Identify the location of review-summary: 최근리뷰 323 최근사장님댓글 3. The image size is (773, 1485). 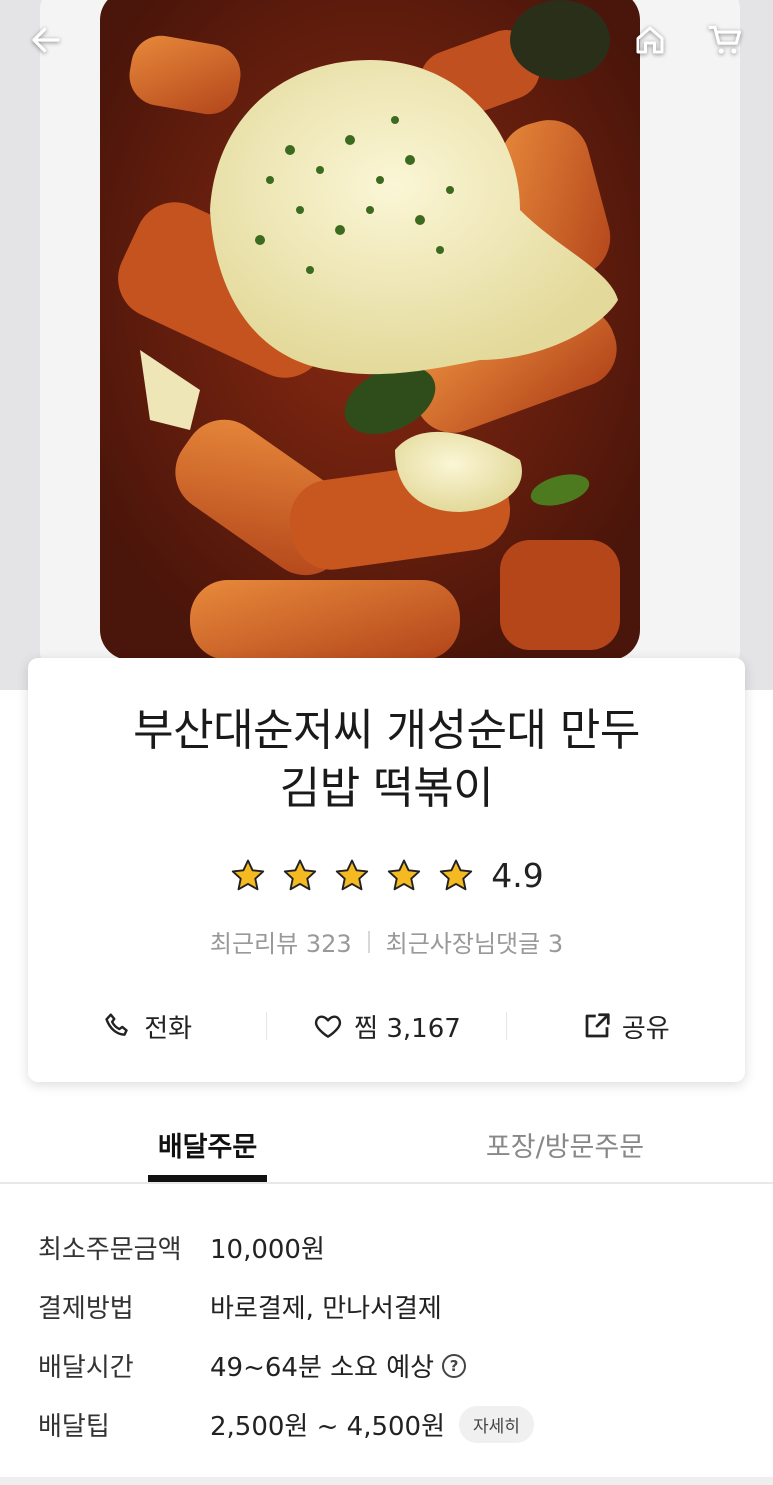
(386, 941).